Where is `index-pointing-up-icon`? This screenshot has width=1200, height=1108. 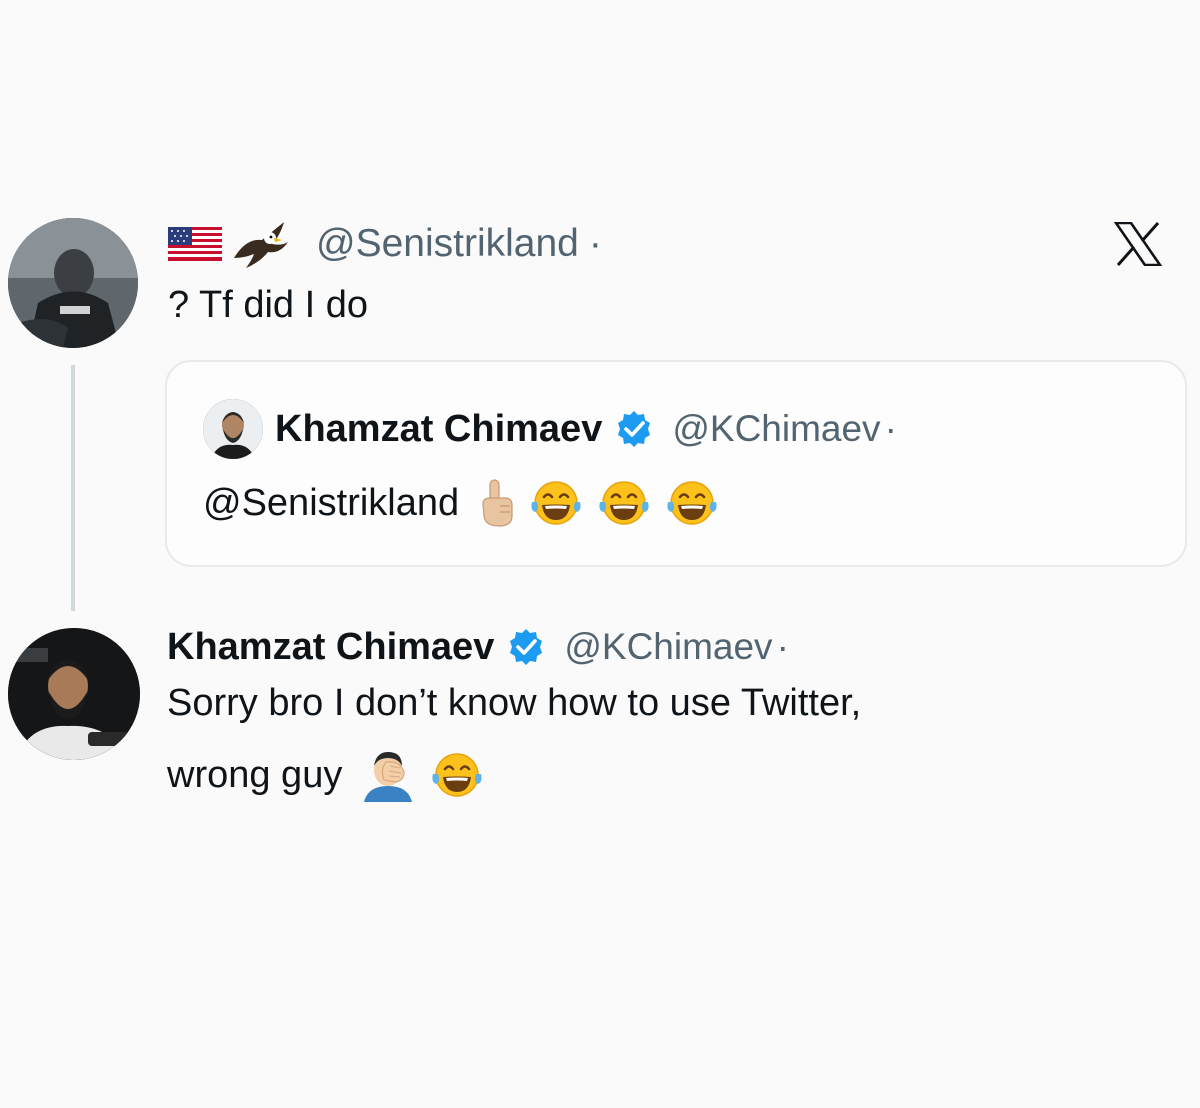
index-pointing-up-icon is located at coordinates (497, 503).